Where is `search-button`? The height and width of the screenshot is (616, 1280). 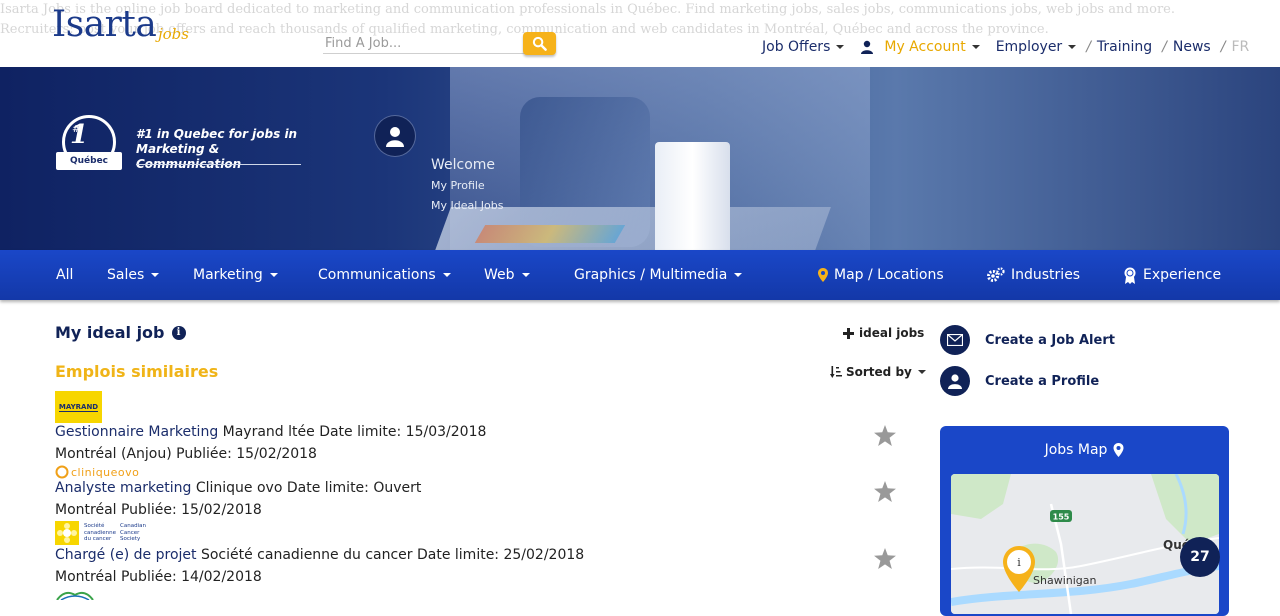 search-button is located at coordinates (539, 43).